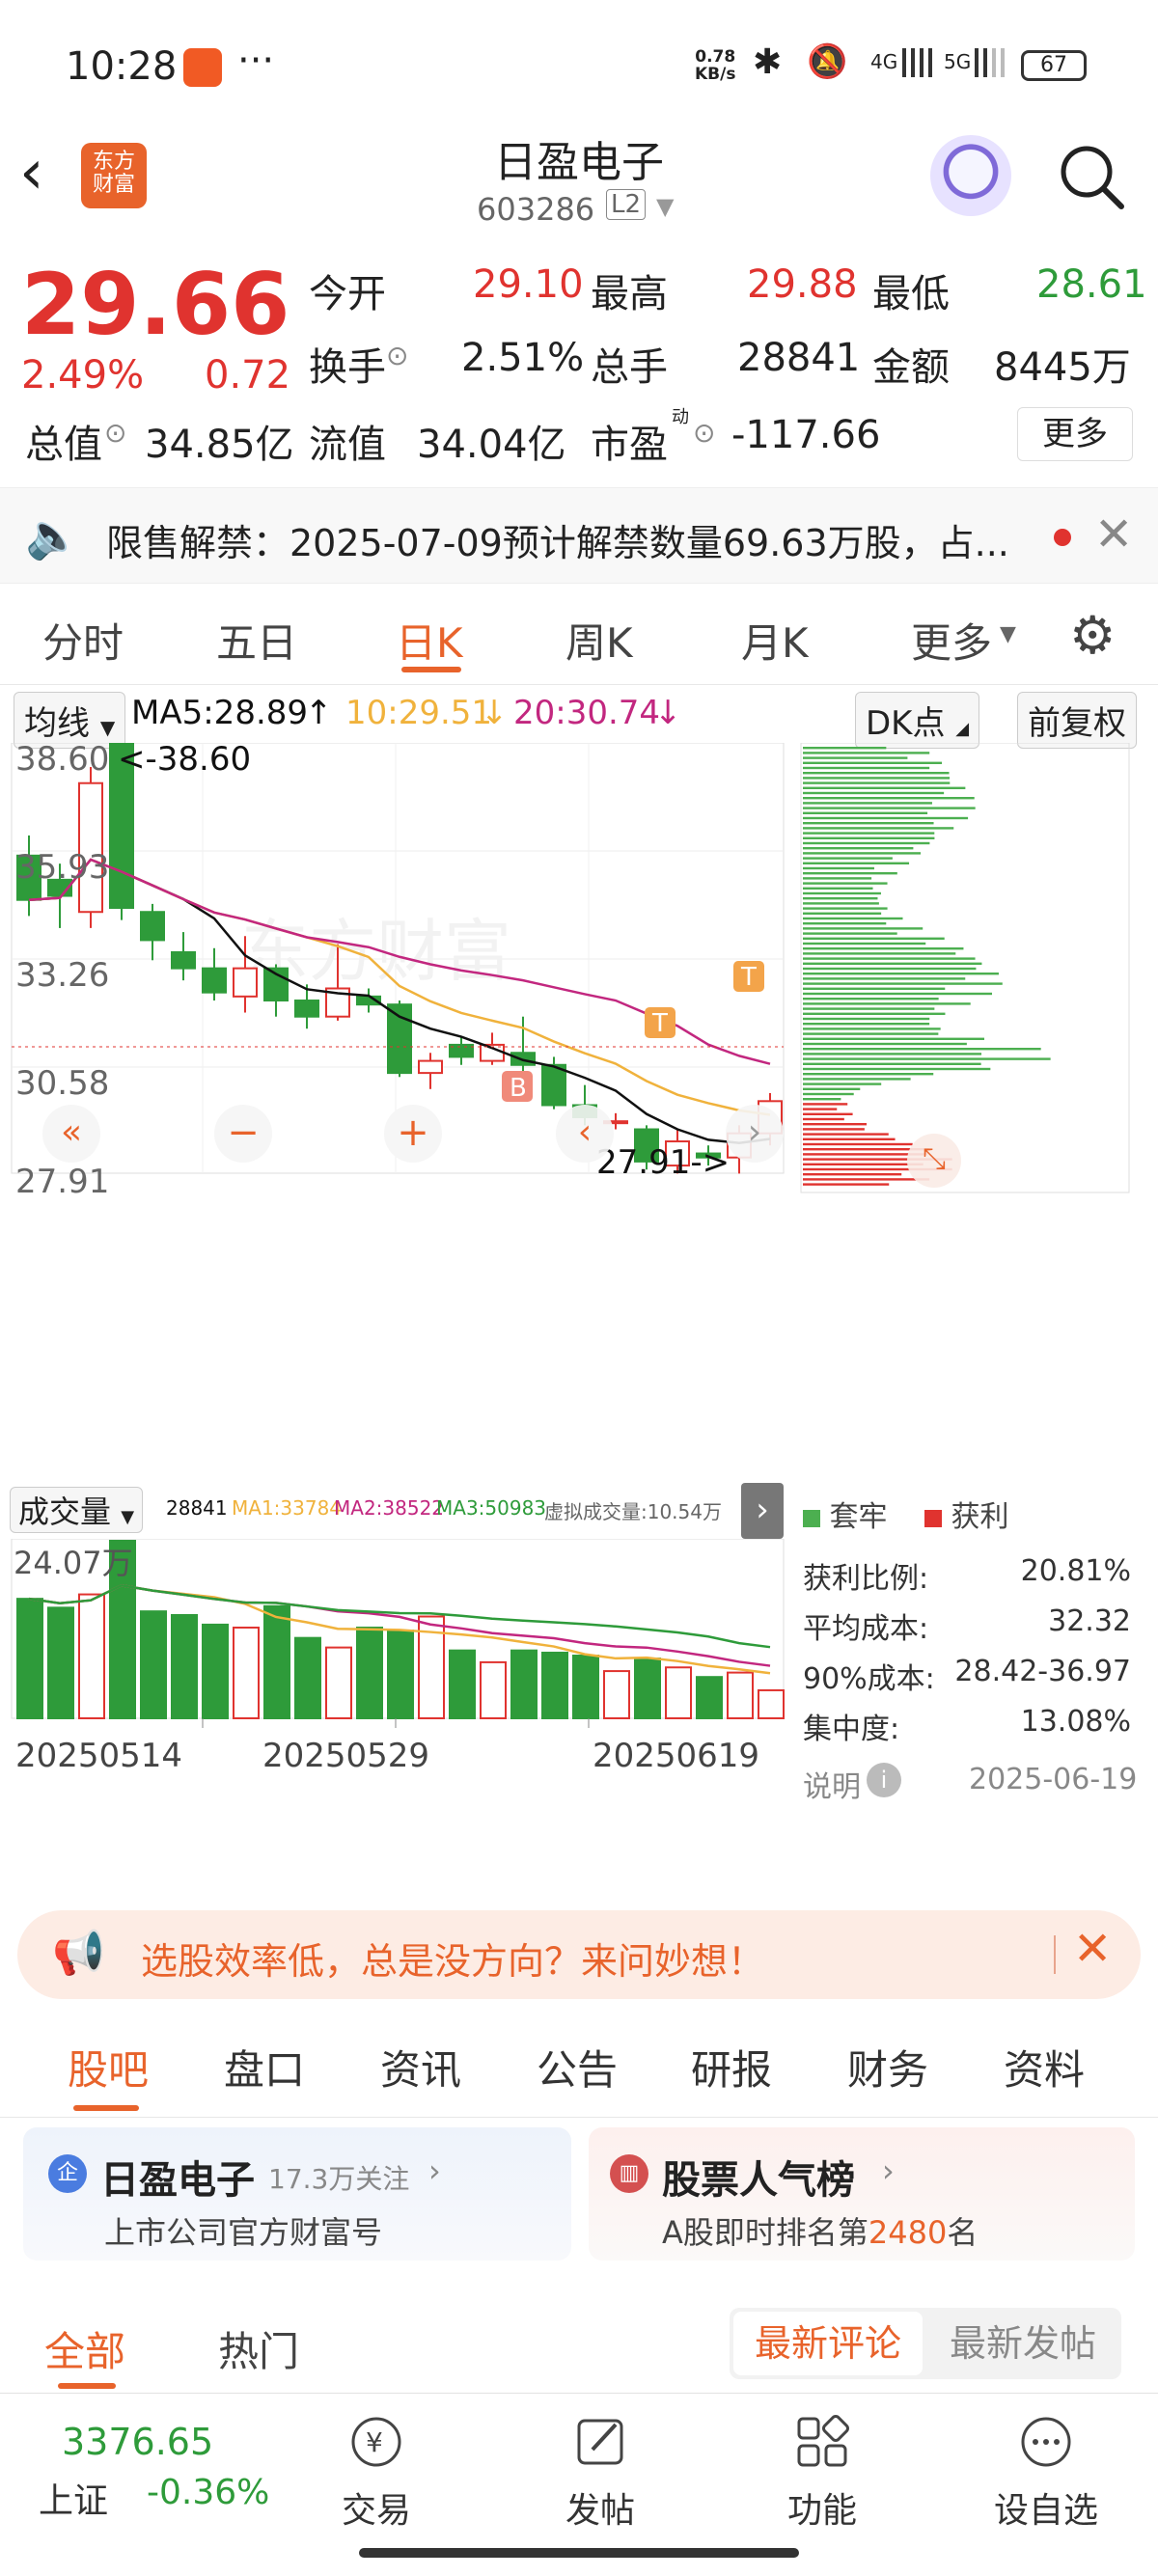 The width and height of the screenshot is (1158, 2576). What do you see at coordinates (934, 1161) in the screenshot?
I see `expand-icon: ⤡` at bounding box center [934, 1161].